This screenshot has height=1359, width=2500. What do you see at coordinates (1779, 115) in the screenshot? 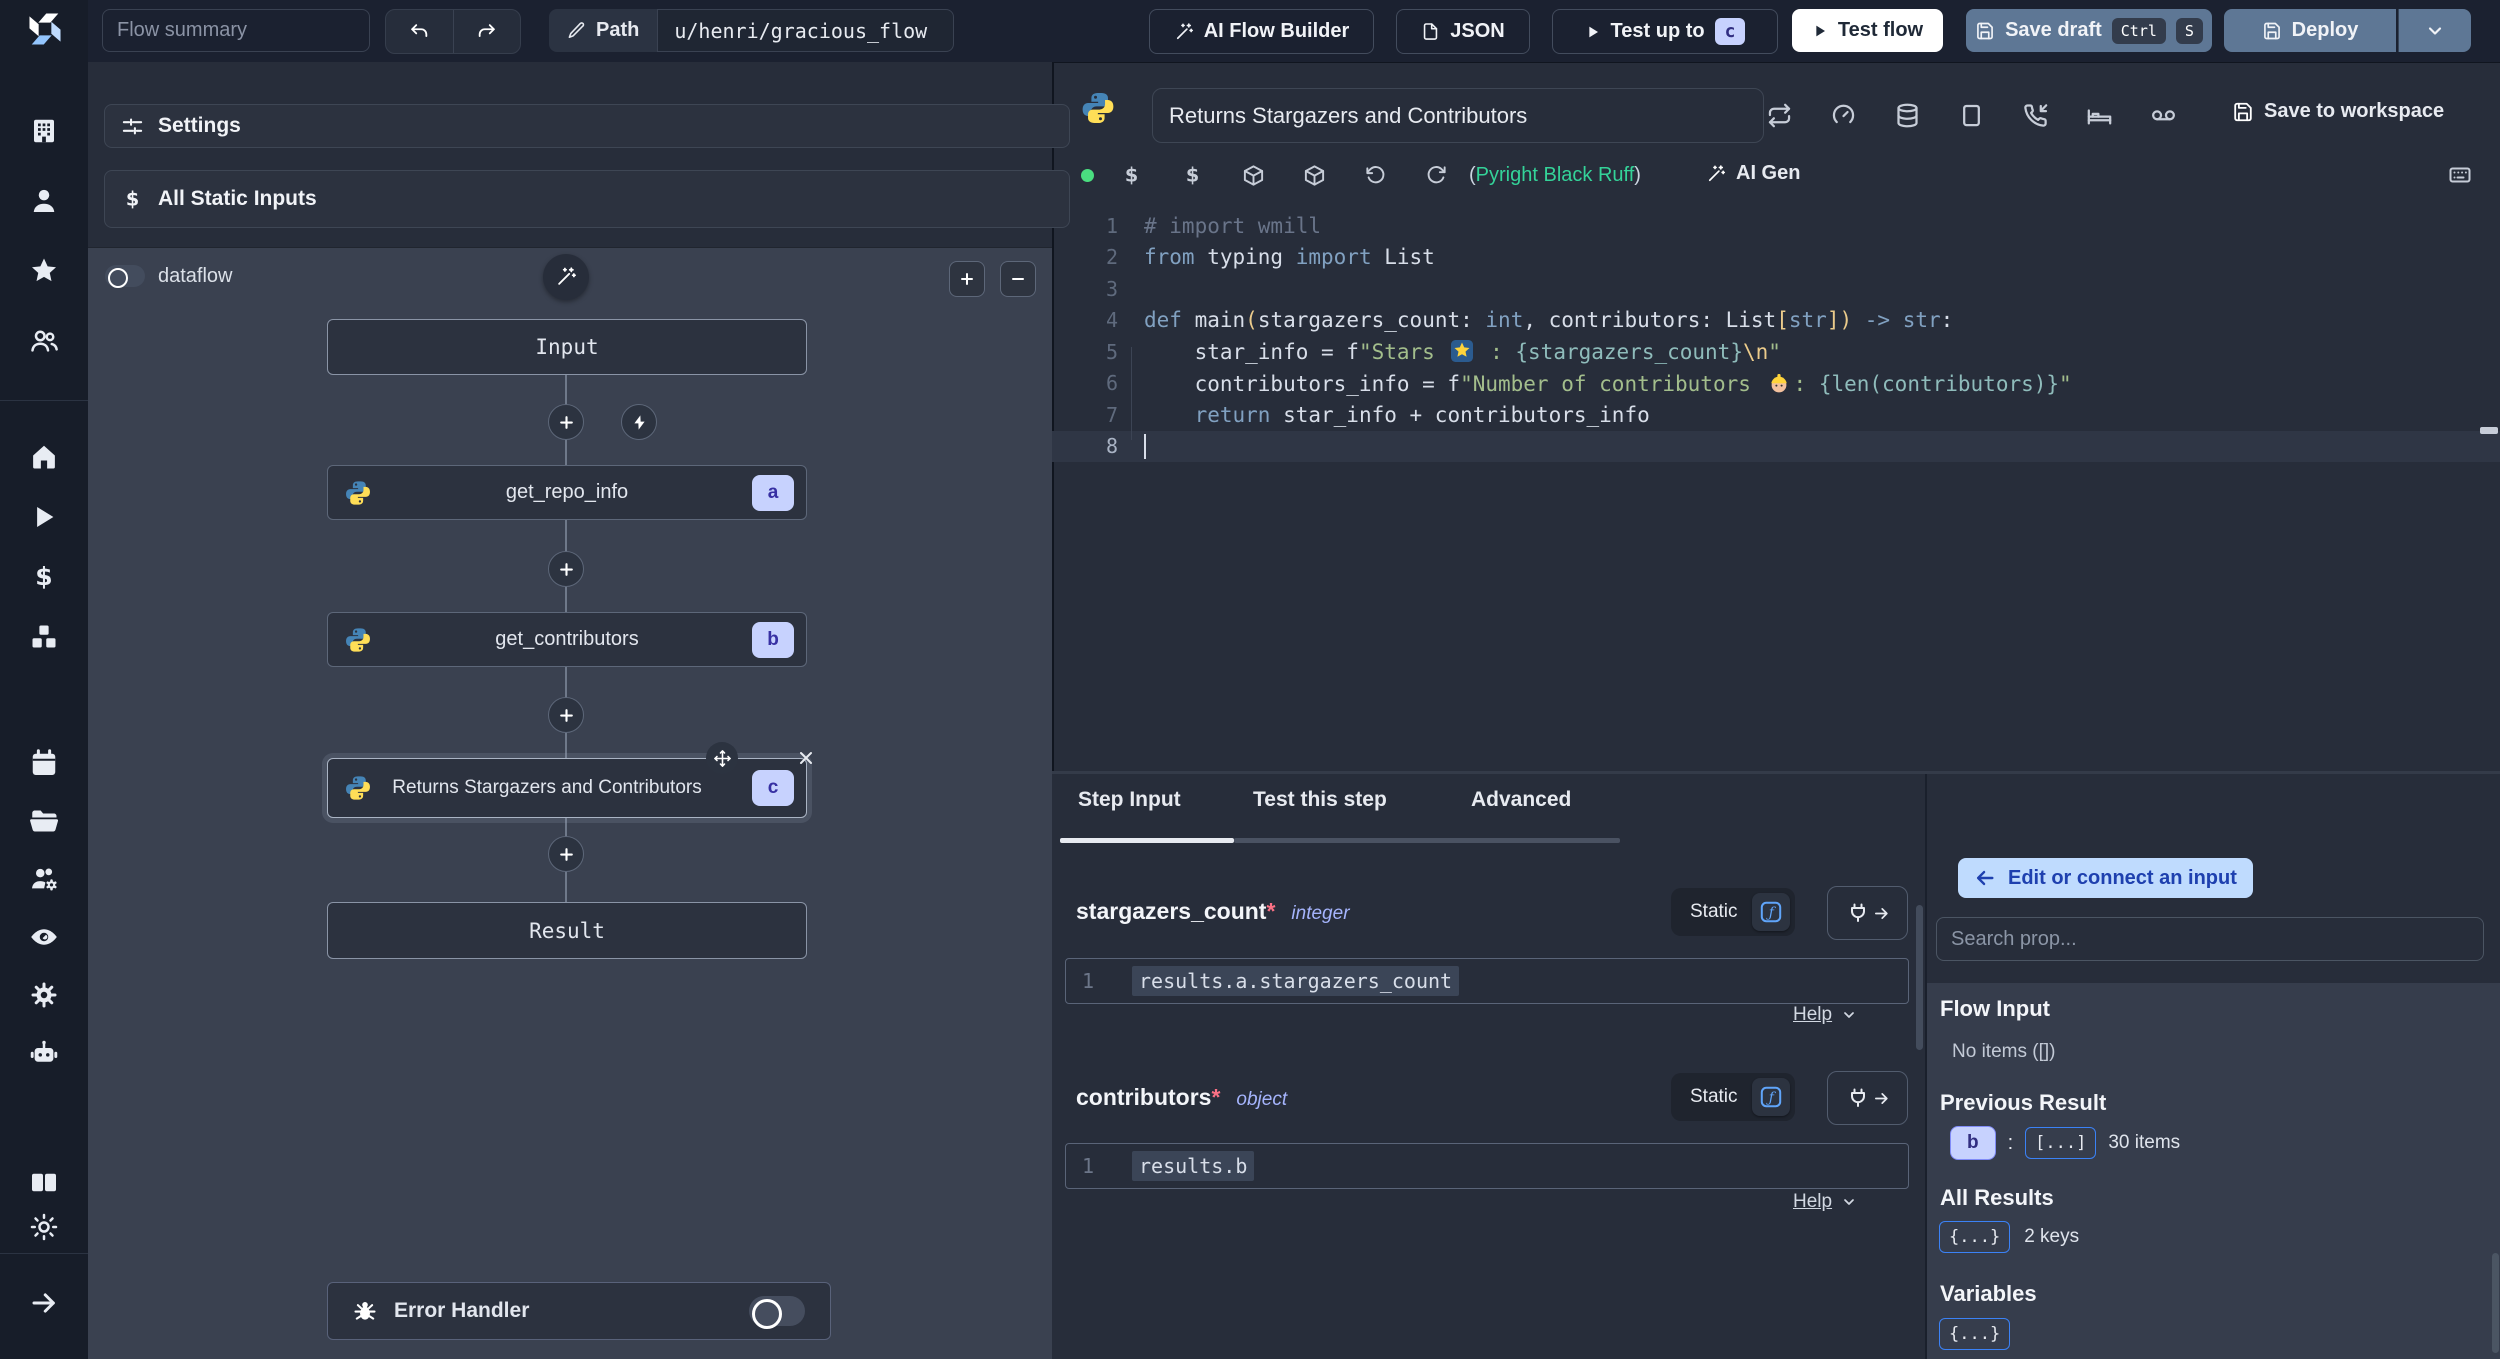
I see `repeat-icon` at bounding box center [1779, 115].